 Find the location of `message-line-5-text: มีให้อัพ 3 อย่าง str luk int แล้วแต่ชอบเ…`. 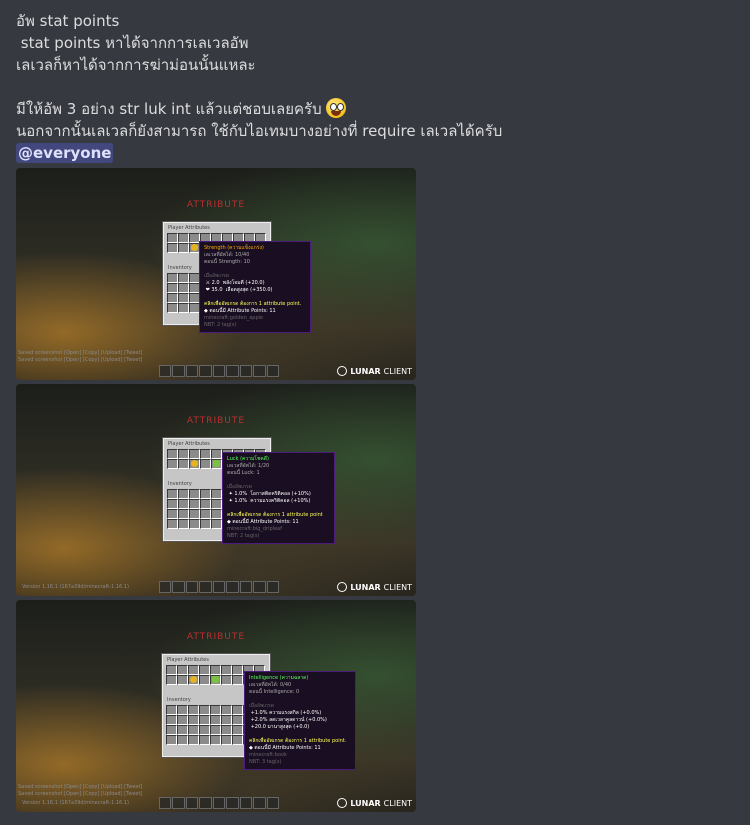

message-line-5-text: มีให้อัพ 3 อย่าง str luk int แล้วแต่ชอบเ… is located at coordinates (169, 109).